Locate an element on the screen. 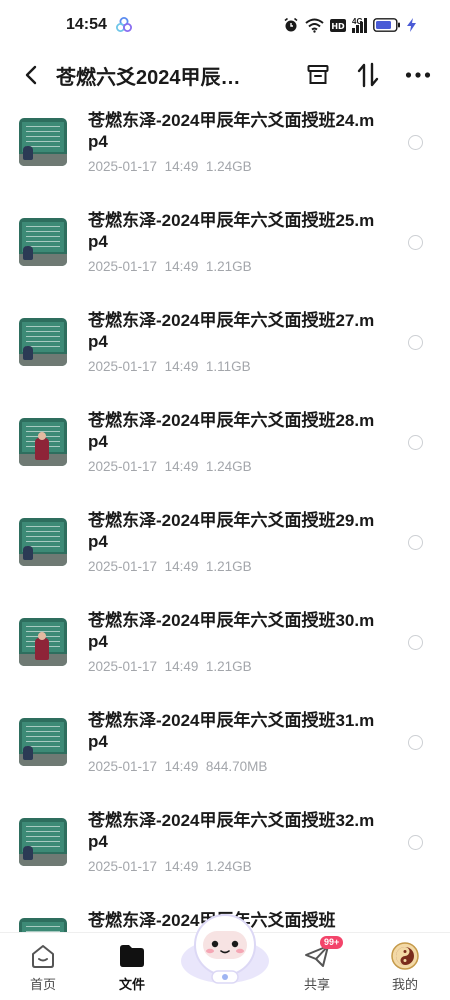 This screenshot has height=1000, width=450. share-icon: 99+ is located at coordinates (323, 953).